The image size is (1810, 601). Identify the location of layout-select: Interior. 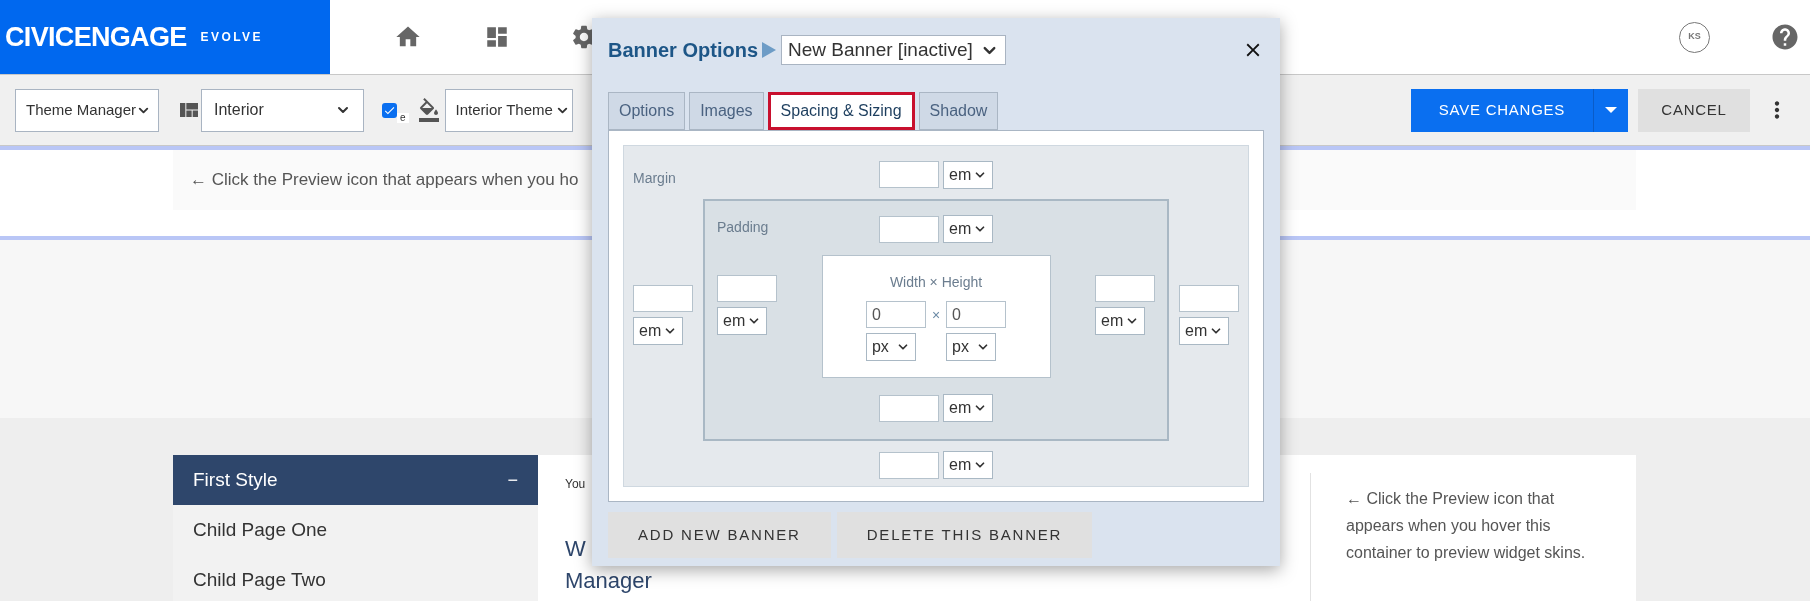
(282, 110).